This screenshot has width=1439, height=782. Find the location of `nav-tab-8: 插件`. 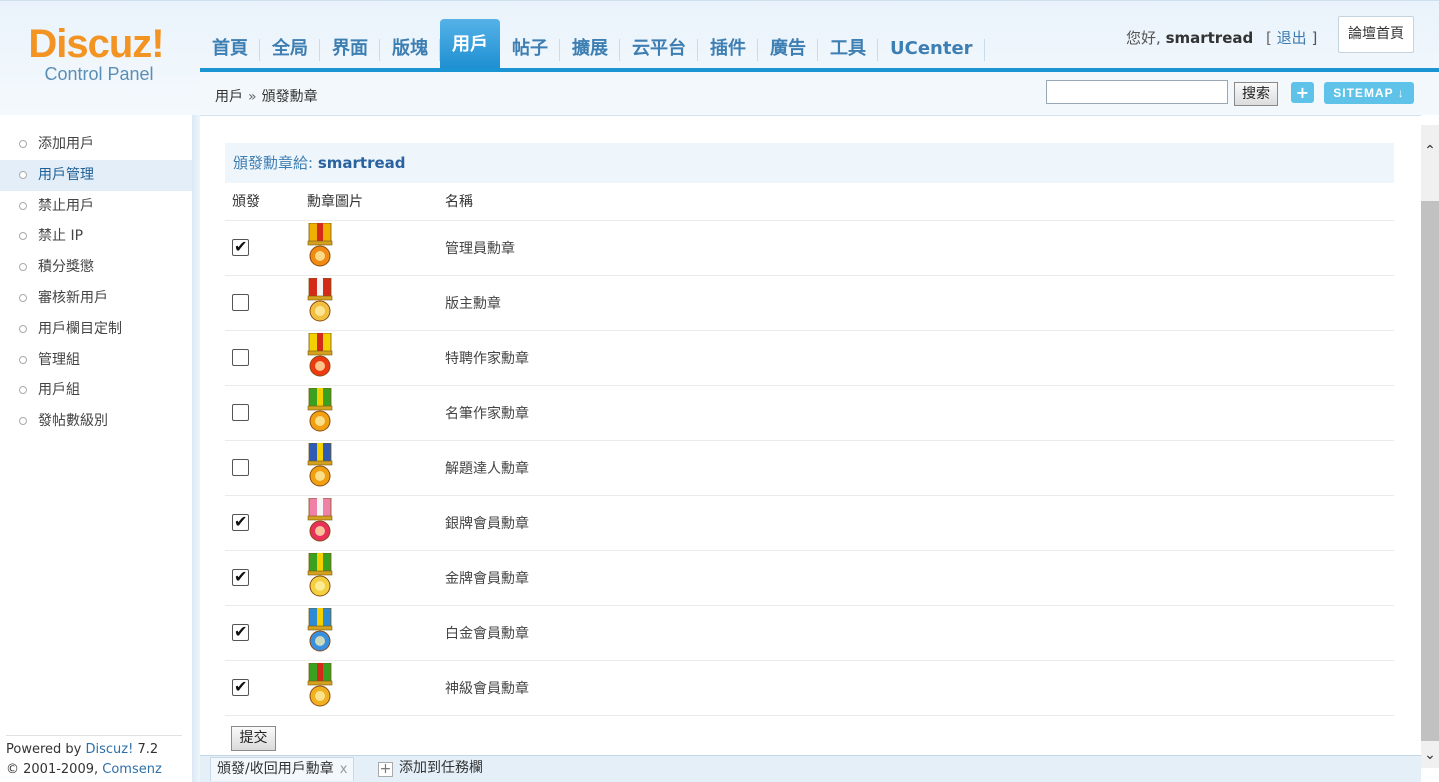

nav-tab-8: 插件 is located at coordinates (728, 46).